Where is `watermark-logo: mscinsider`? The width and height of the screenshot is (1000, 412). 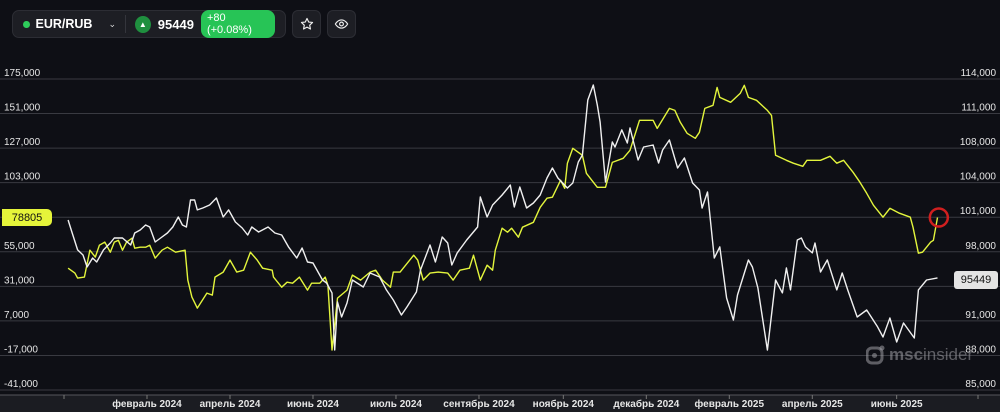 watermark-logo: mscinsider is located at coordinates (919, 355).